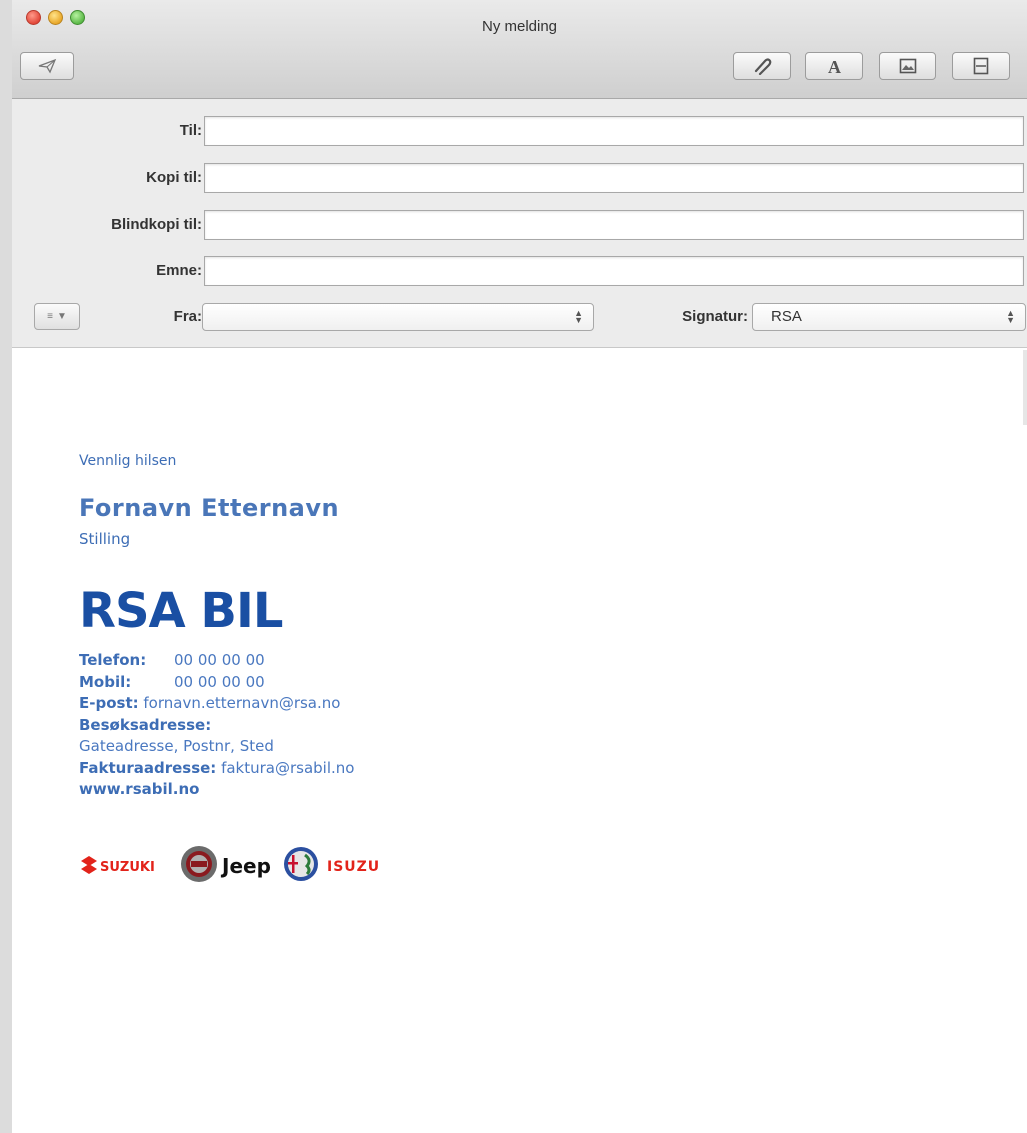  Describe the element at coordinates (109, 703) in the screenshot. I see `email-label: E-post:` at that location.